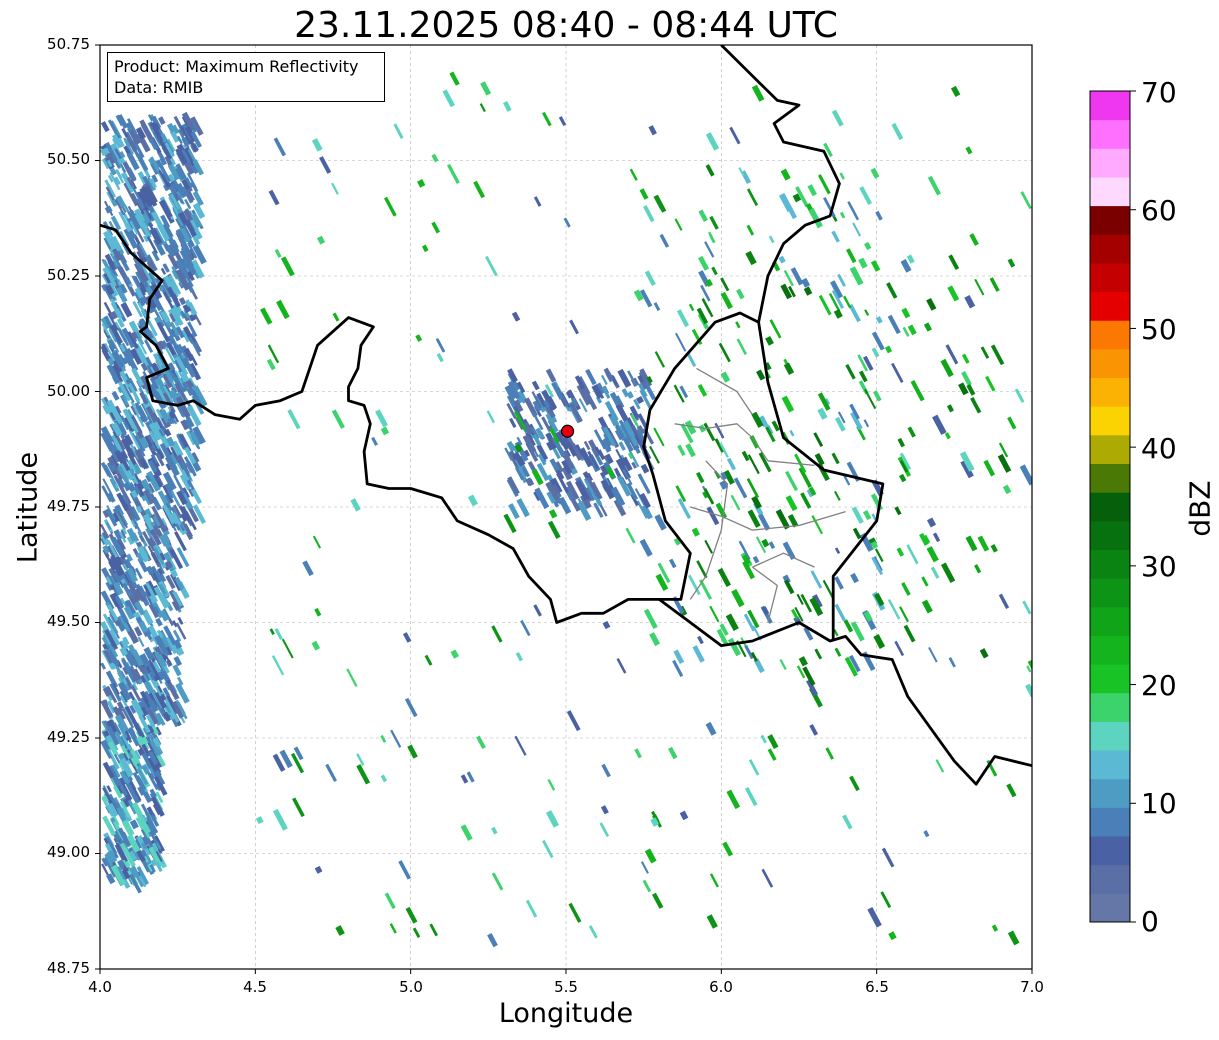 This screenshot has height=1040, width=1219. I want to click on x-tick-label: 5.0, so click(411, 987).